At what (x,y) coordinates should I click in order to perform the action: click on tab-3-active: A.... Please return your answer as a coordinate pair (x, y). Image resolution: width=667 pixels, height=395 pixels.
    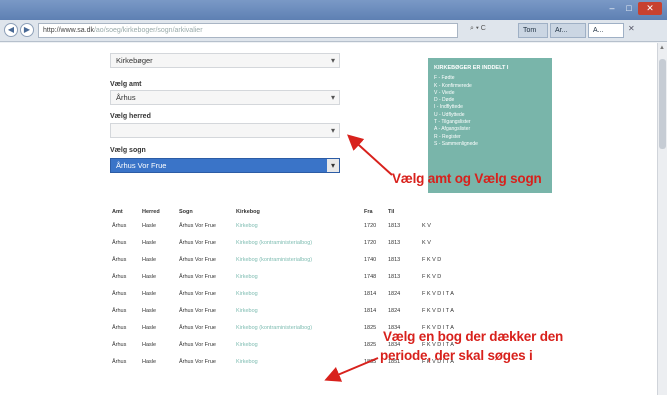
    Looking at the image, I should click on (606, 30).